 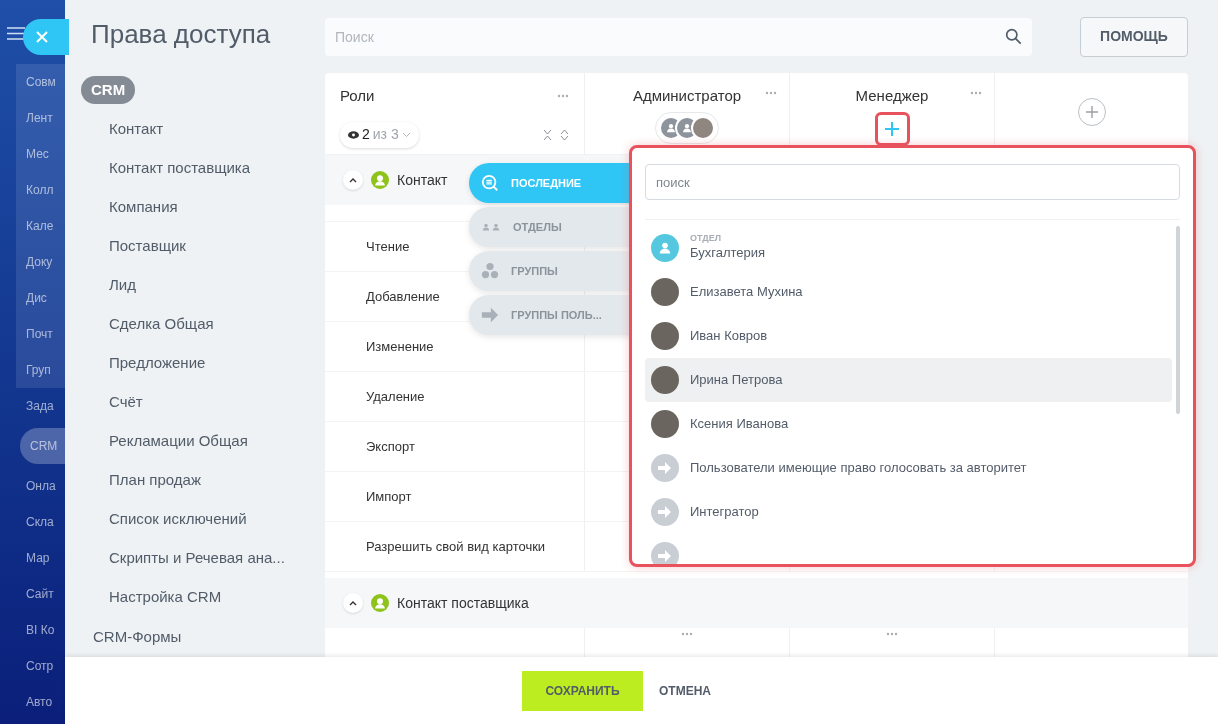 I want to click on item-name: Елизавета Мухина, so click(x=746, y=292).